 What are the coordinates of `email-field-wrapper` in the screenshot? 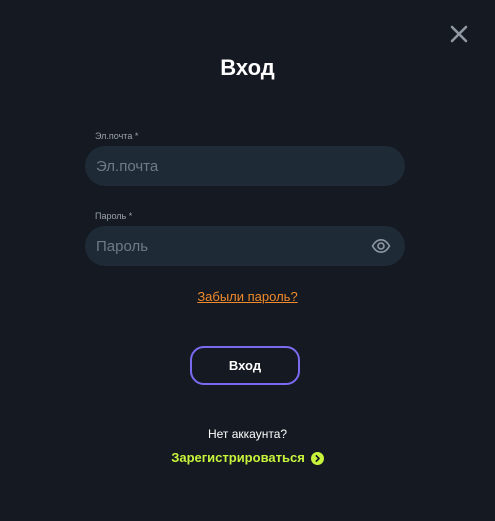 It's located at (245, 166).